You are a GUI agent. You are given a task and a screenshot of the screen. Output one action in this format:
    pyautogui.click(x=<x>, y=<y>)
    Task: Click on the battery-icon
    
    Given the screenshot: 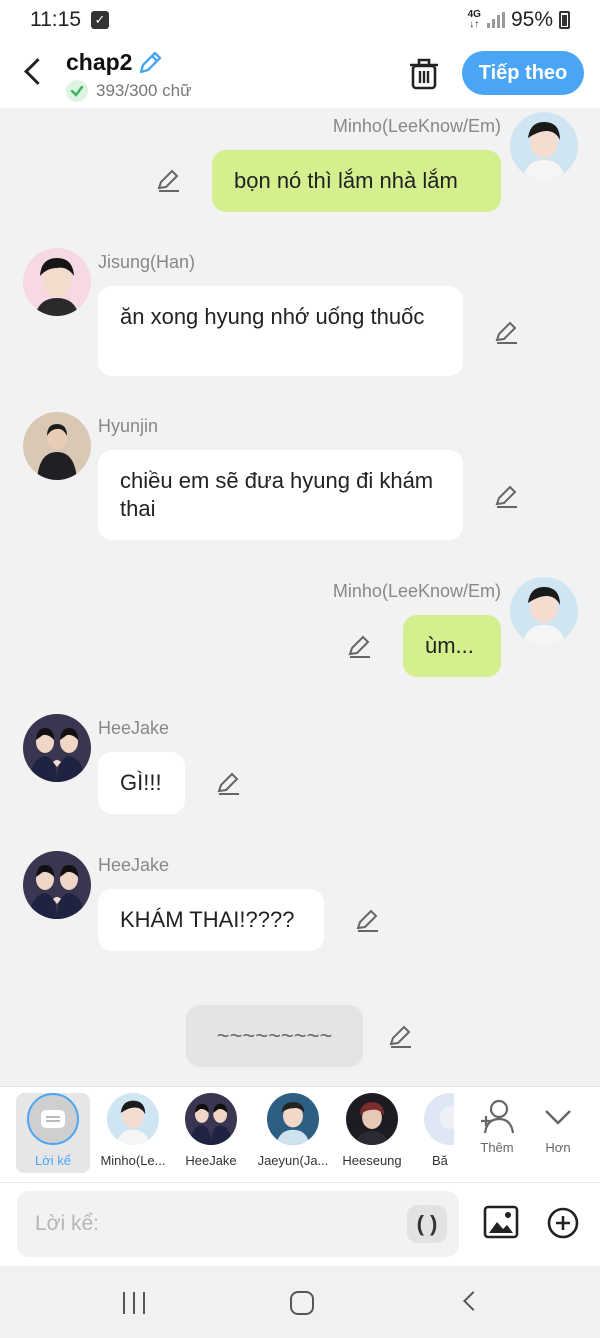 What is the action you would take?
    pyautogui.click(x=564, y=20)
    